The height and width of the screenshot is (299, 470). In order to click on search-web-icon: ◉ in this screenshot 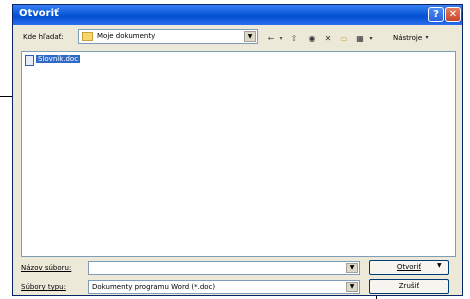, I will do `click(312, 39)`.